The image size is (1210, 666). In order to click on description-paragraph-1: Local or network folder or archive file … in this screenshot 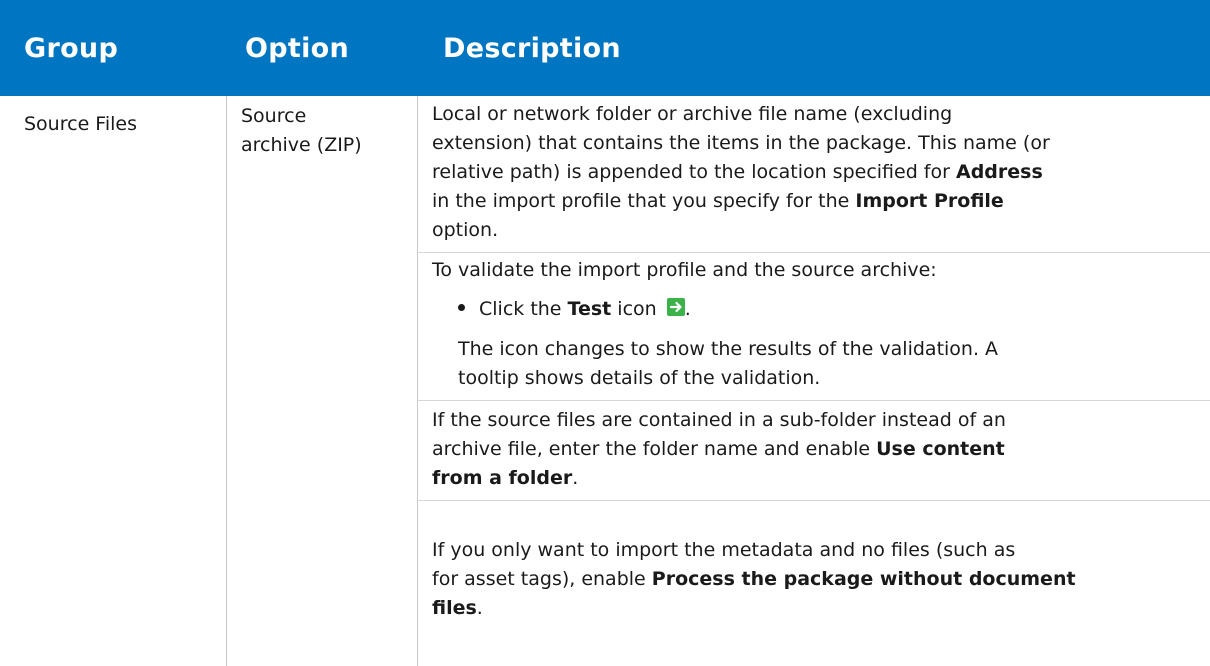, I will do `click(812, 172)`.